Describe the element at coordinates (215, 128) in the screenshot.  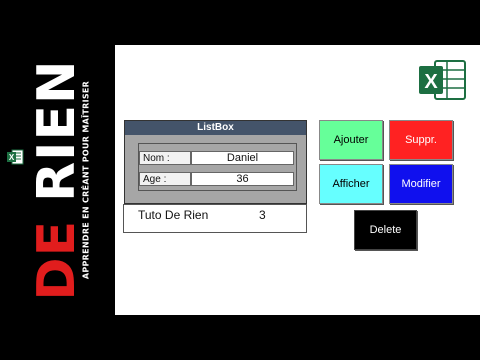
I see `listbox-title: ListBox` at that location.